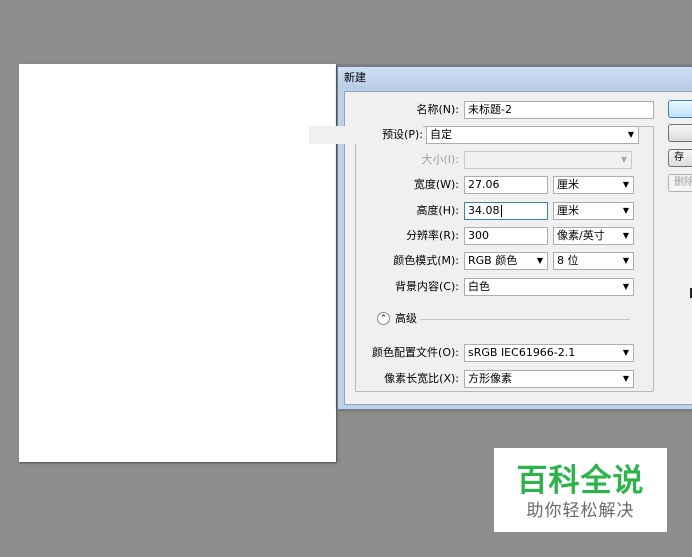 The height and width of the screenshot is (557, 692). What do you see at coordinates (593, 261) in the screenshot?
I see `bit-depth-select: 8 位 ▼` at bounding box center [593, 261].